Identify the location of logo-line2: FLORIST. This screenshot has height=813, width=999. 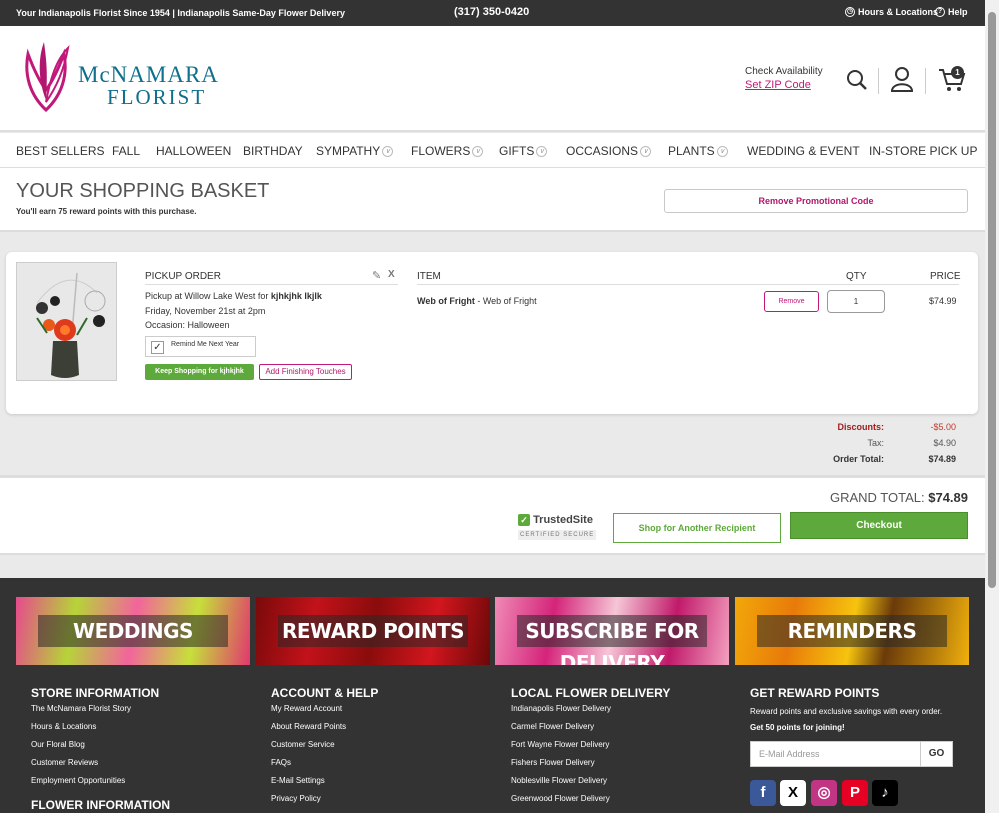
(156, 97).